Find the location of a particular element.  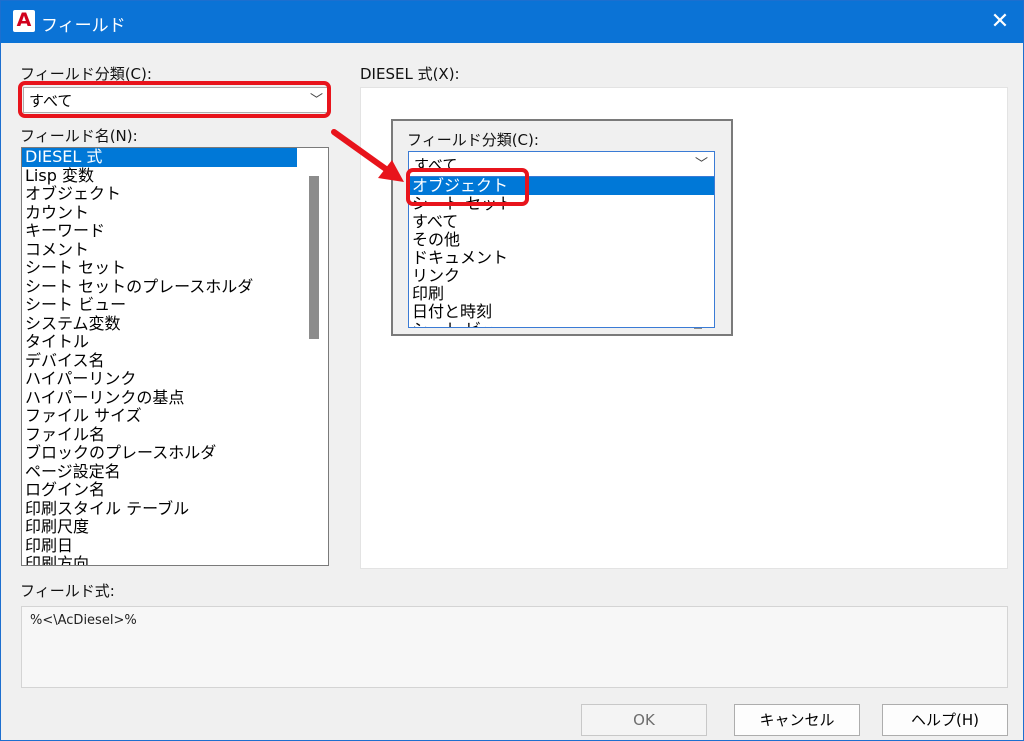

dropdown-option: すべて is located at coordinates (435, 221).